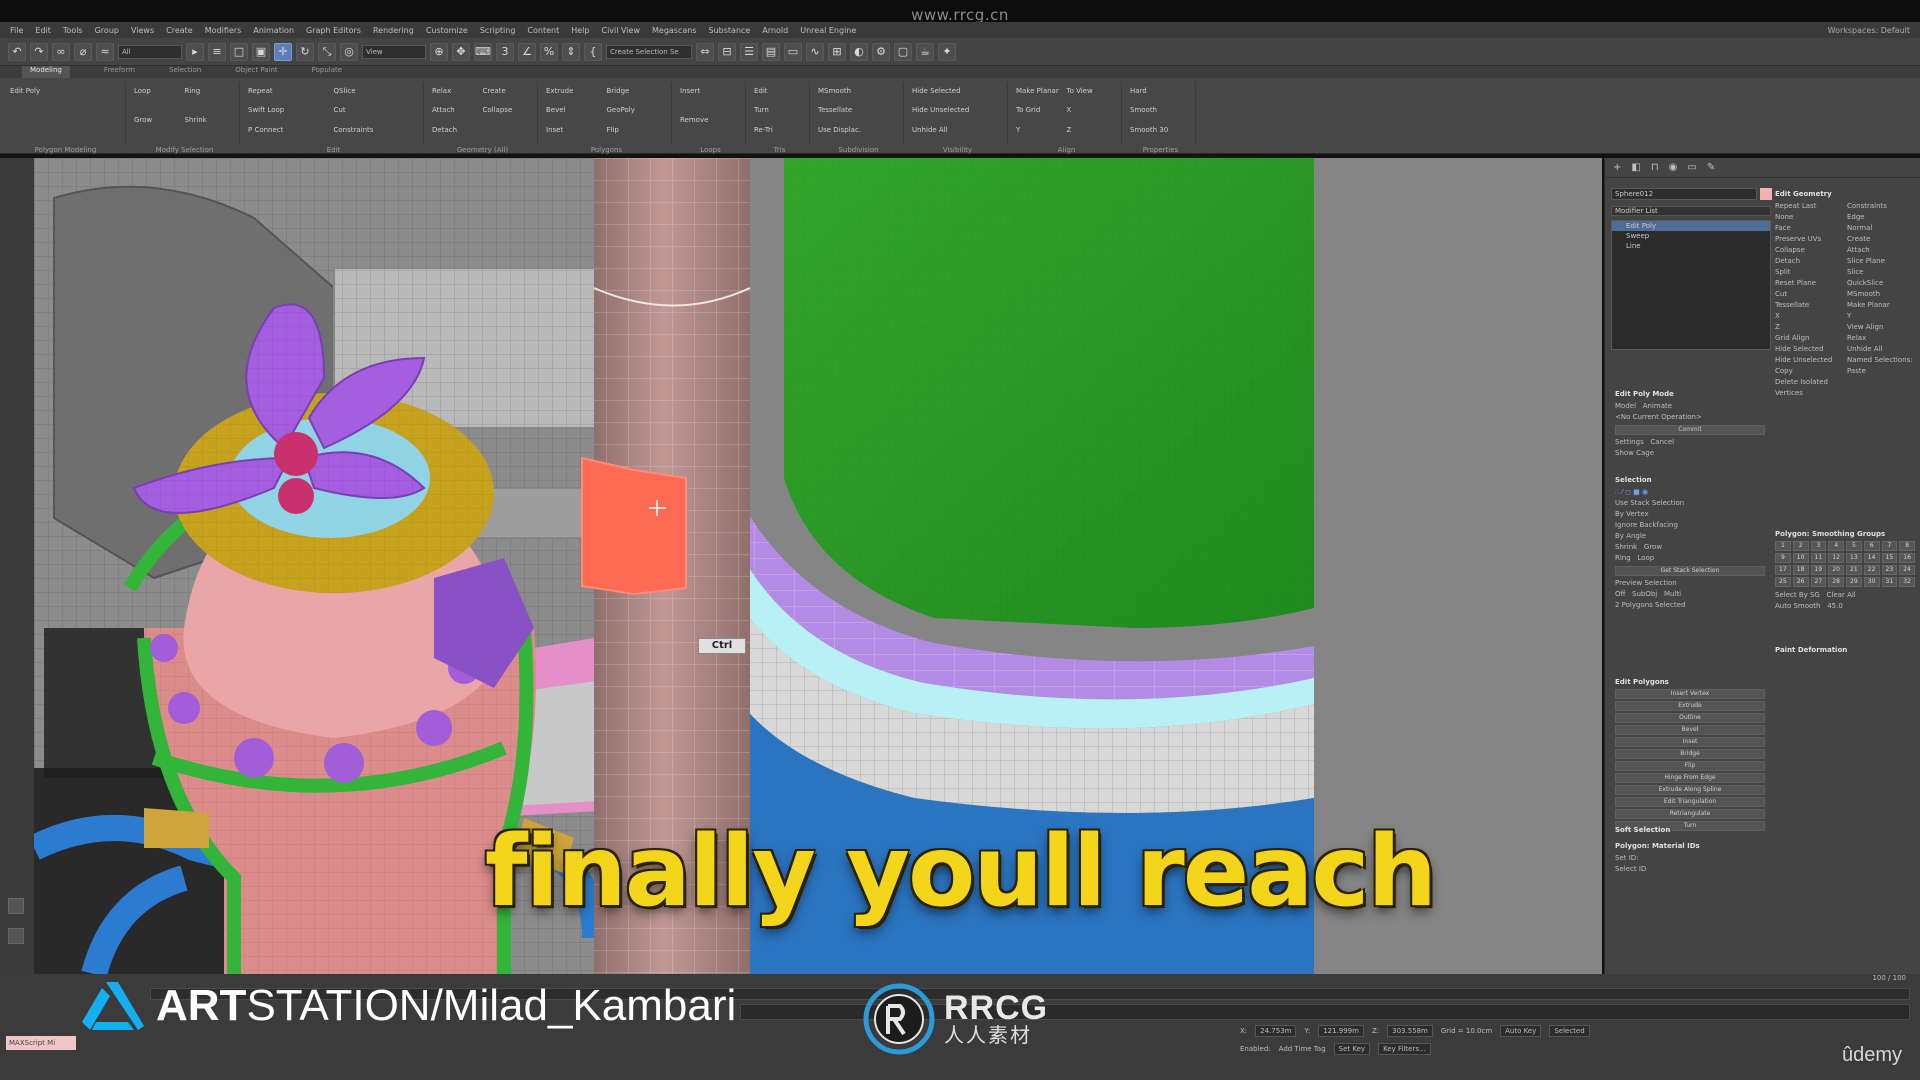 This screenshot has width=1920, height=1080. I want to click on ribbon-item: Extrude, so click(576, 91).